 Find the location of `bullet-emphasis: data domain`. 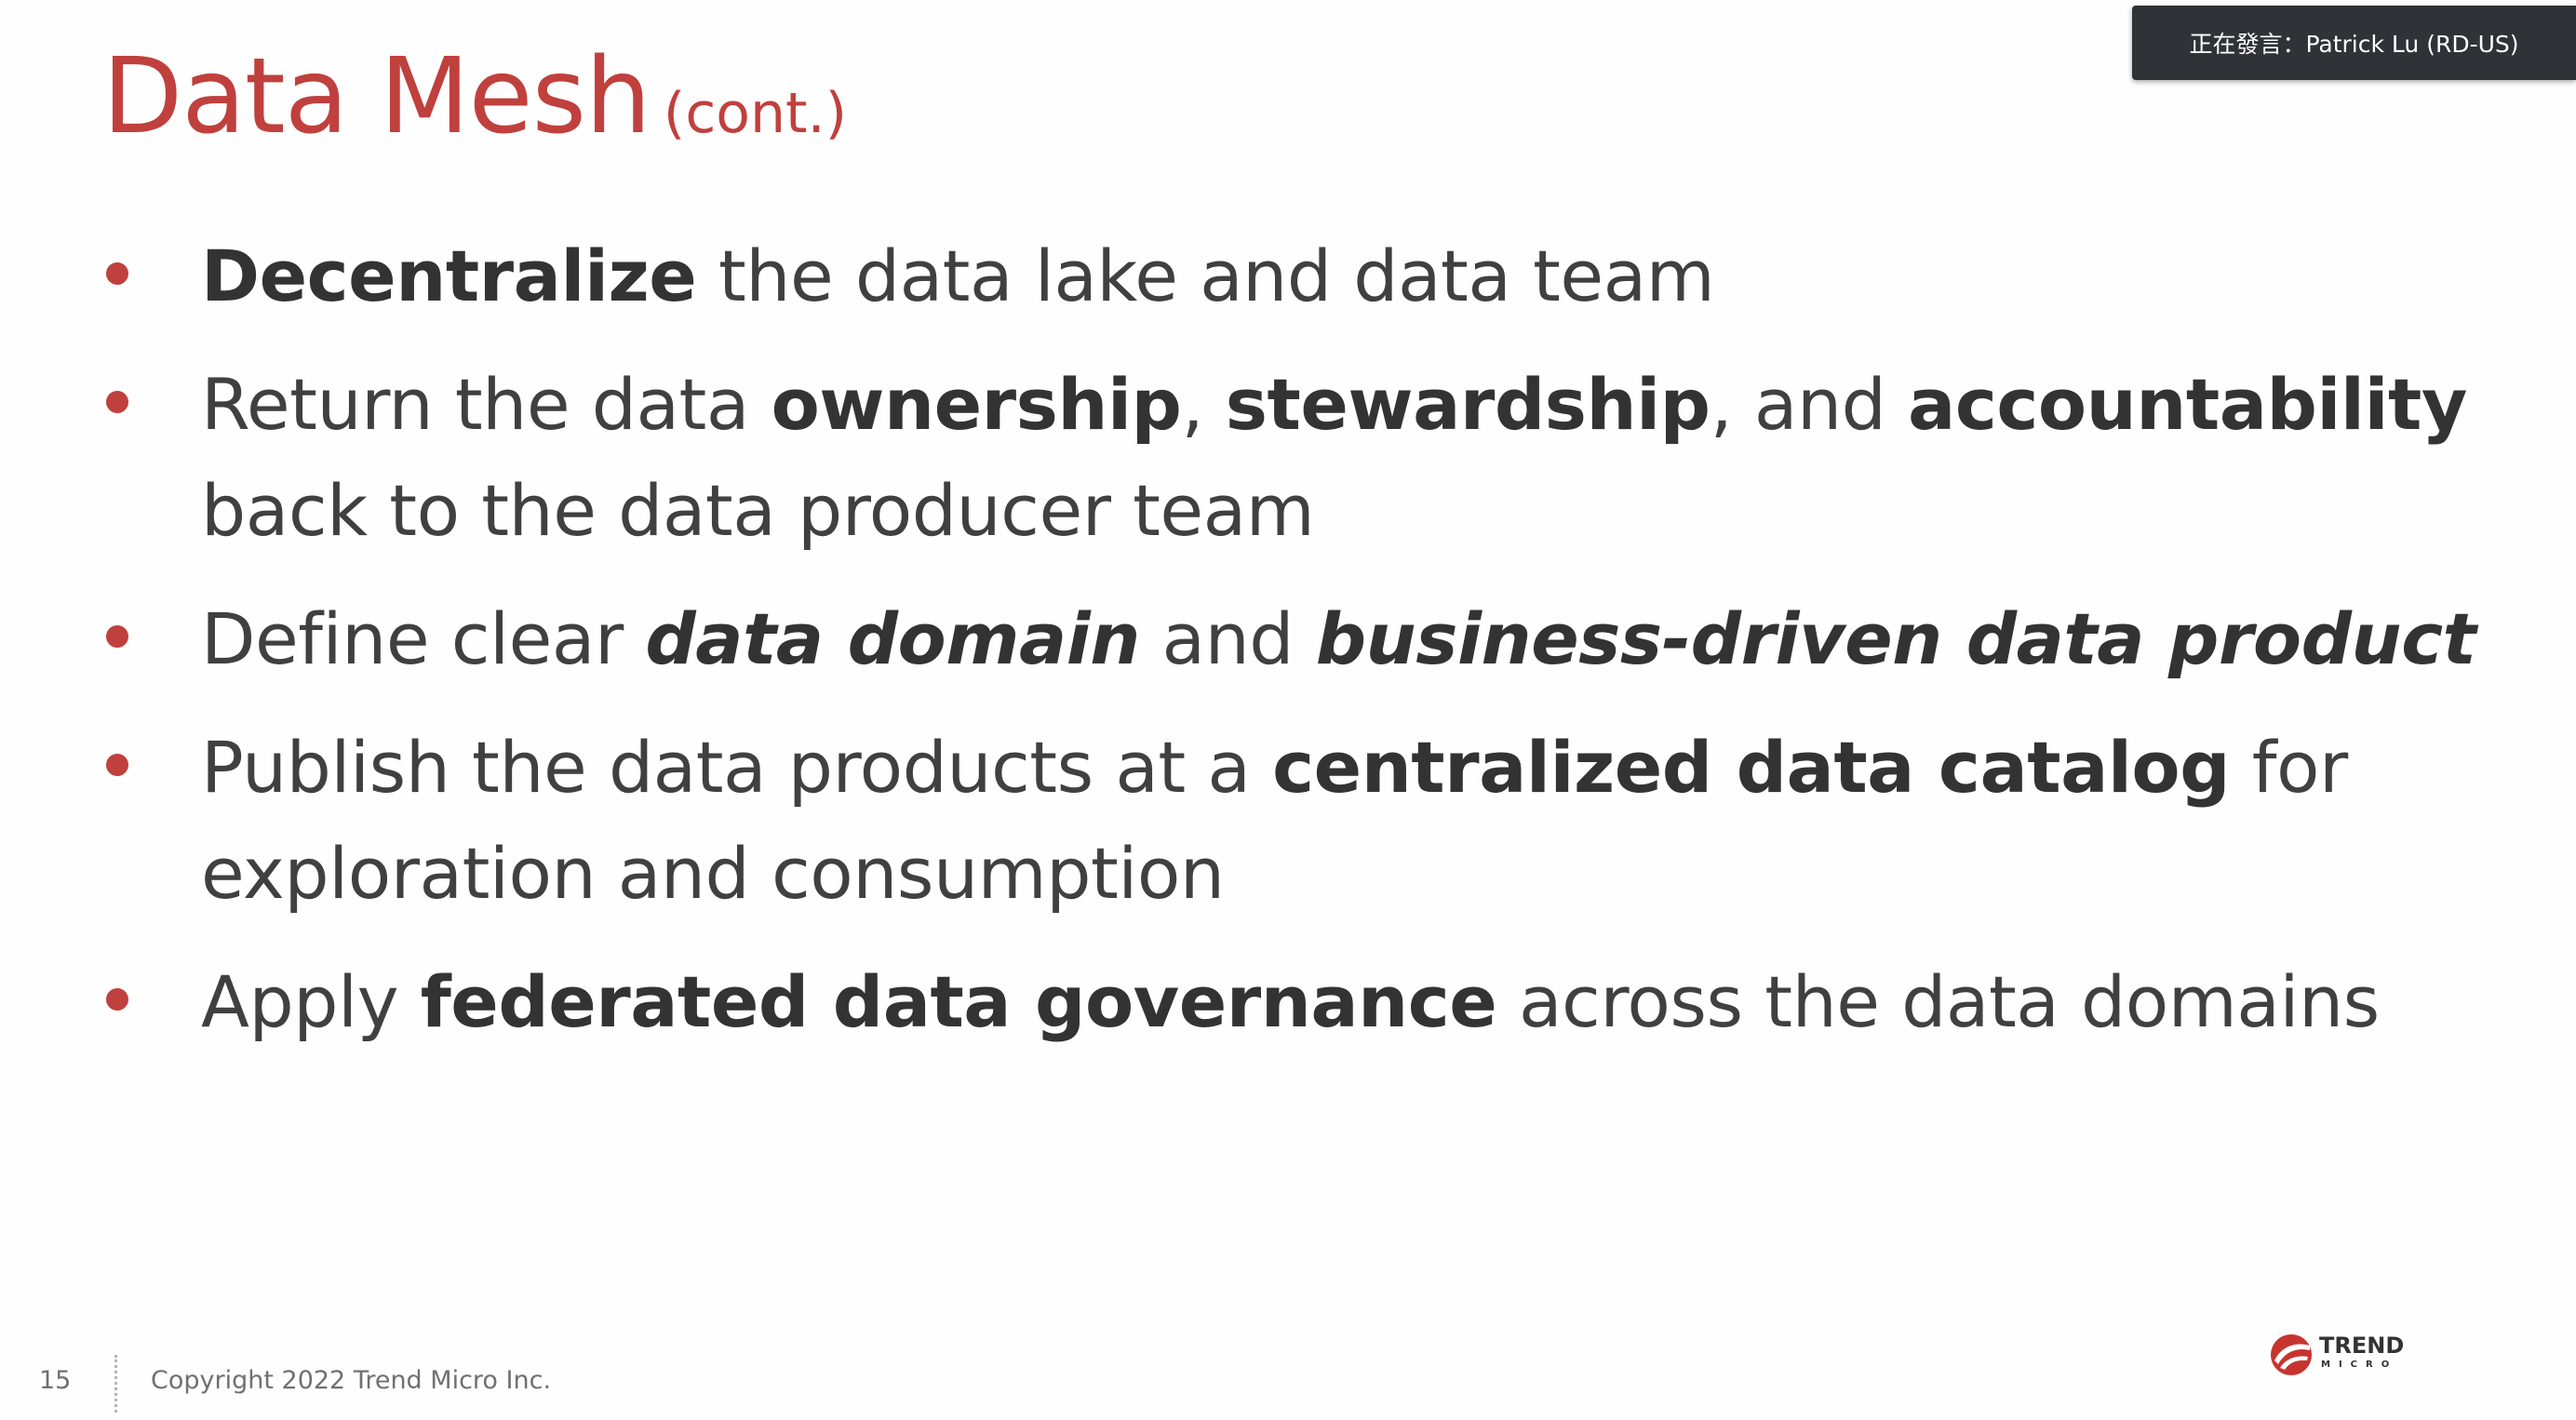

bullet-emphasis: data domain is located at coordinates (892, 638).